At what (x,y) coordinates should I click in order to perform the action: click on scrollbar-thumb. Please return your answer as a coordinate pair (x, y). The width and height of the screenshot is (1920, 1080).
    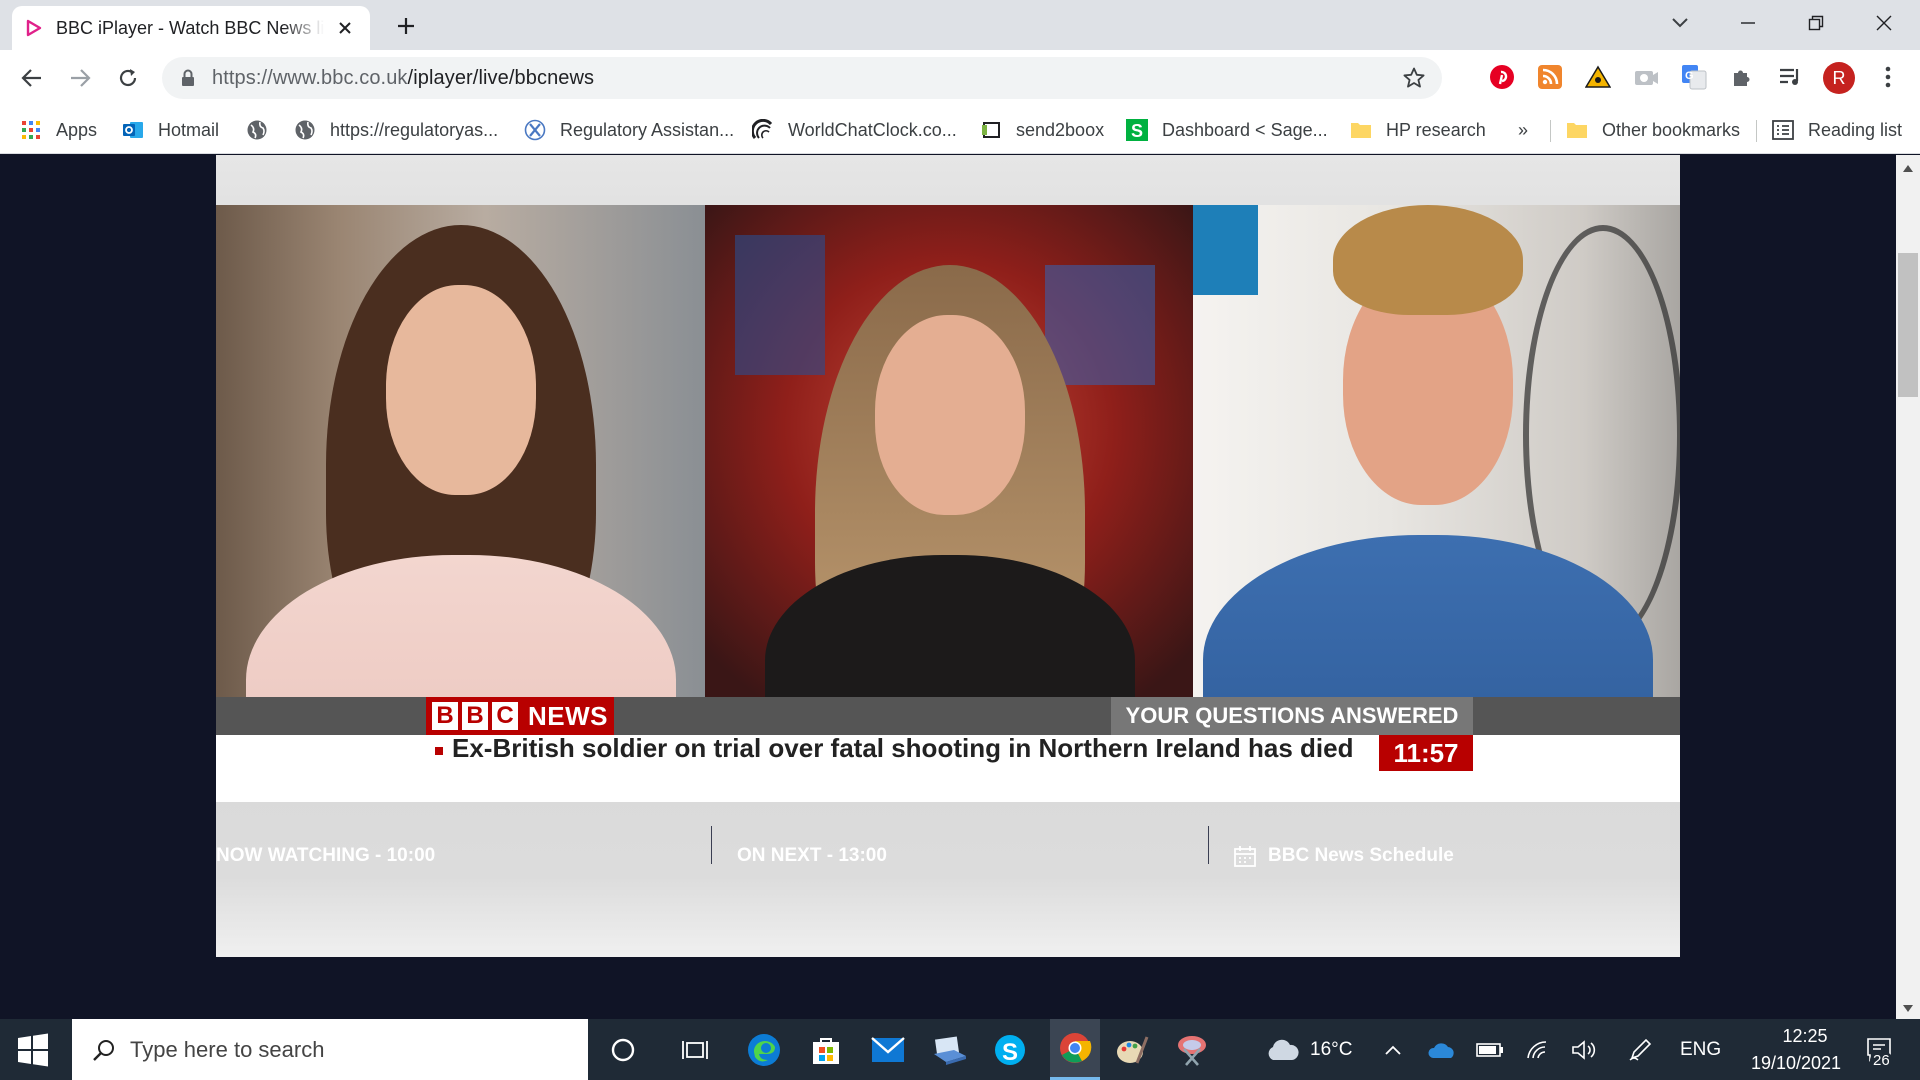
    Looking at the image, I should click on (1908, 325).